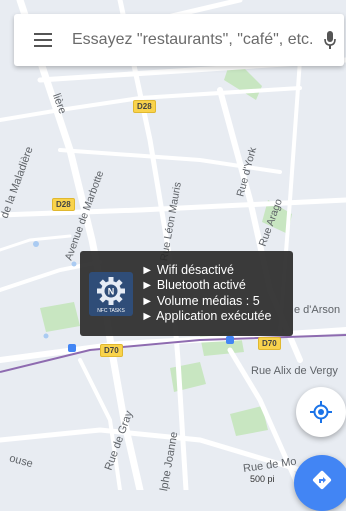 The image size is (346, 511). I want to click on road-shield-d28-top: D28, so click(144, 106).